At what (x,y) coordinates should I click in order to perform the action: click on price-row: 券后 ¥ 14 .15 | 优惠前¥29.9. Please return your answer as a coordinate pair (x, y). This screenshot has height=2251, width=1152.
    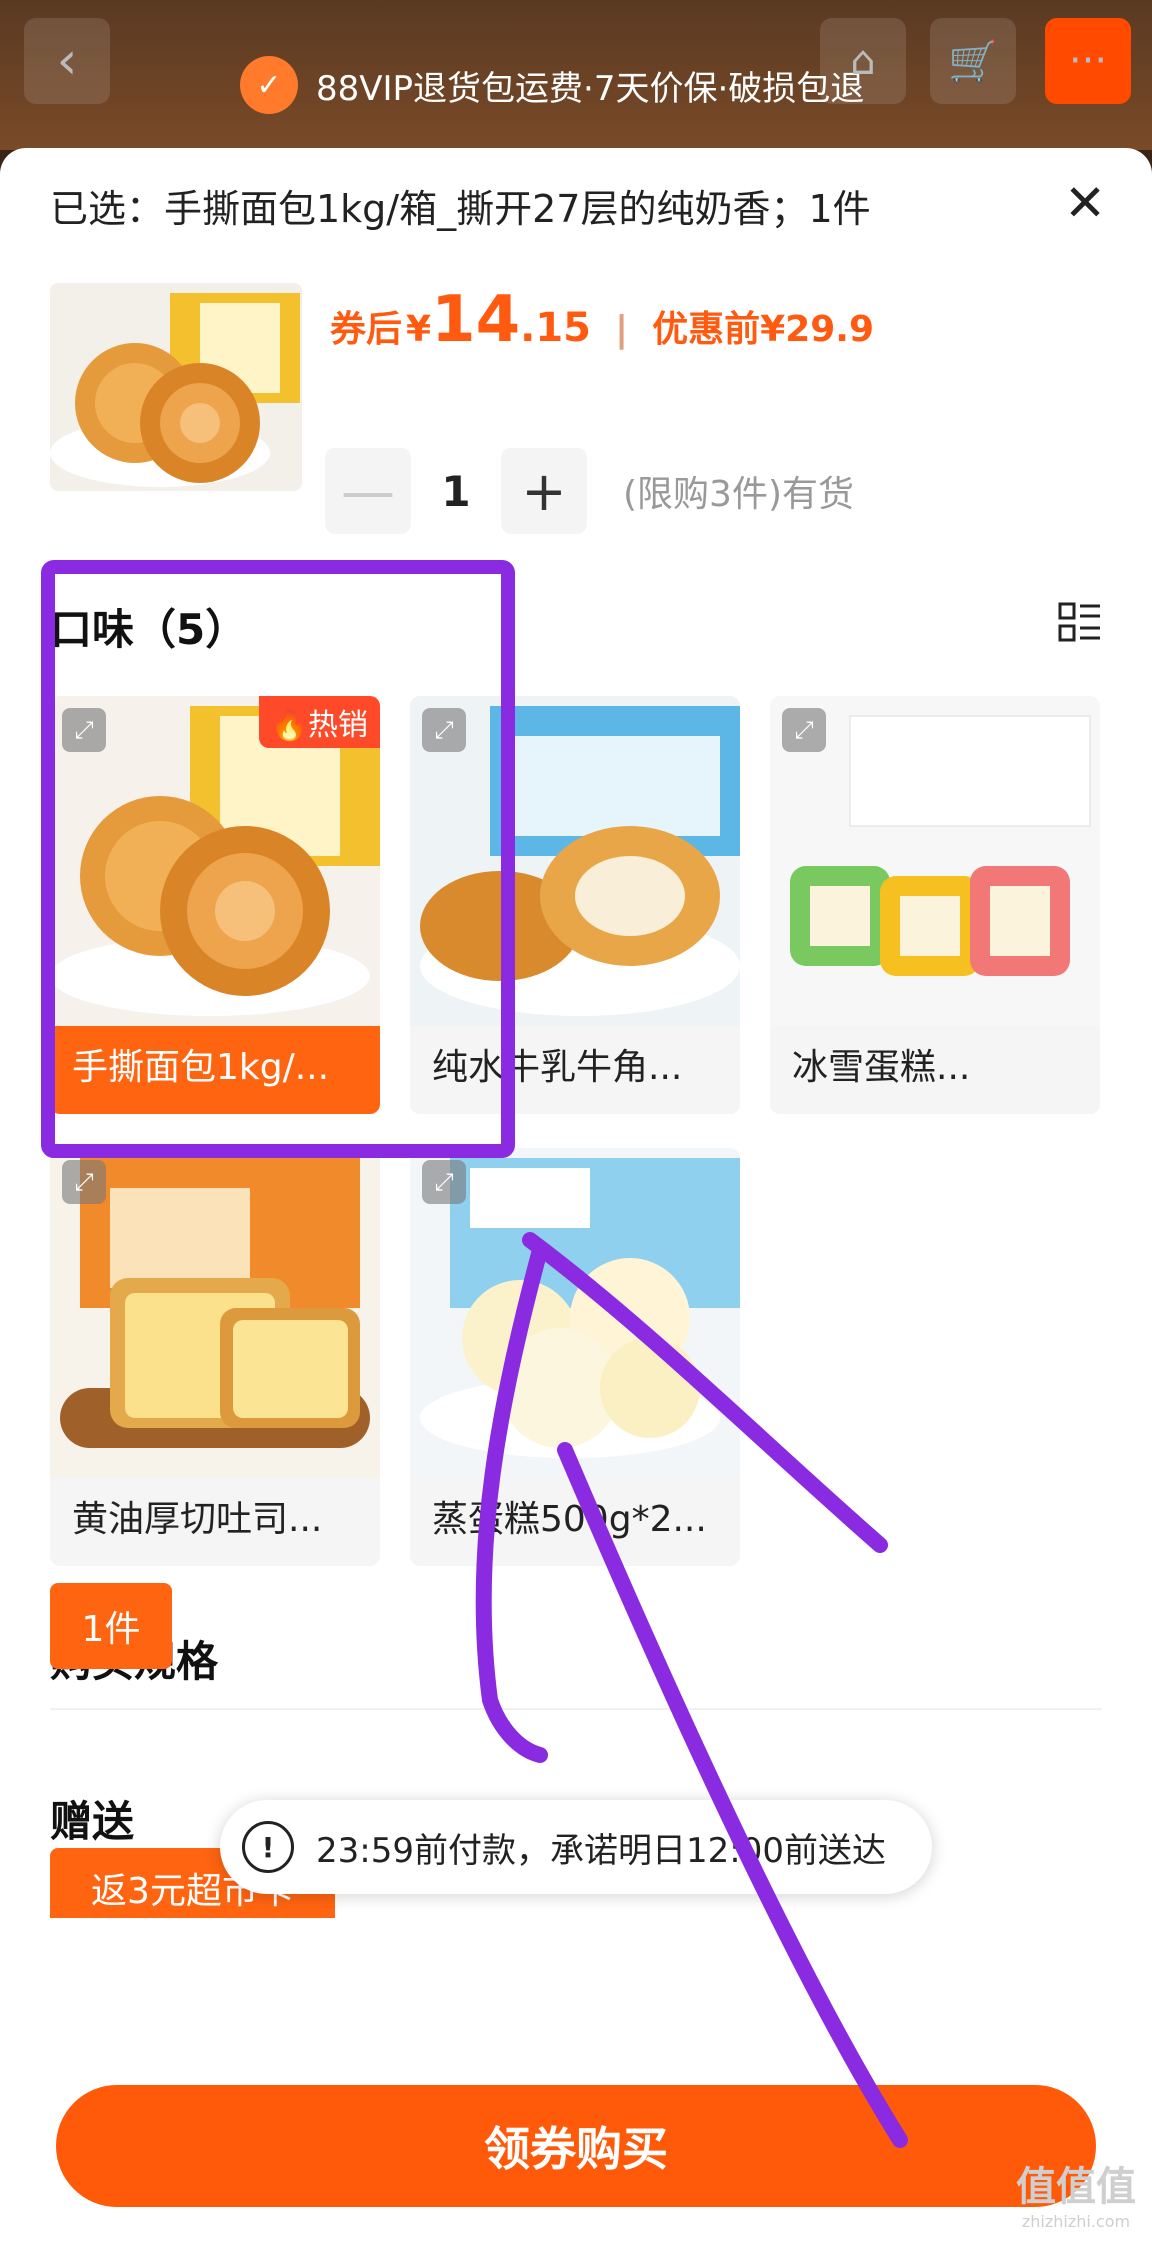
    Looking at the image, I should click on (602, 320).